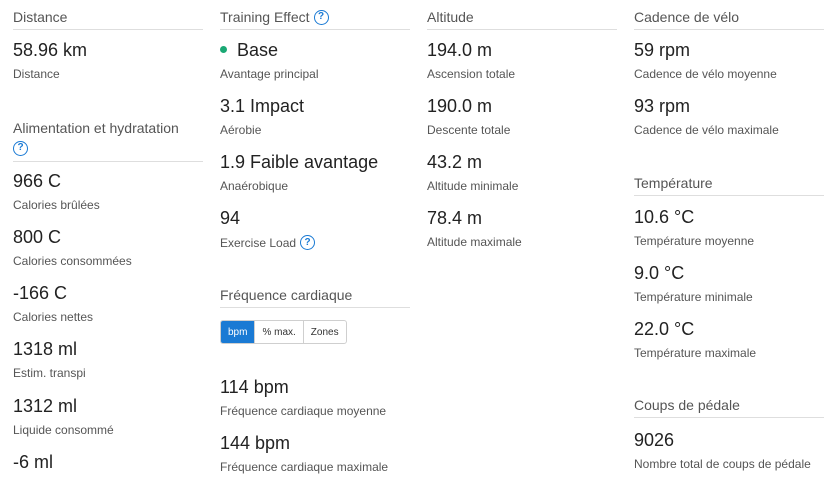  Describe the element at coordinates (56, 205) in the screenshot. I see `stat-label: Calories brûlées` at that location.